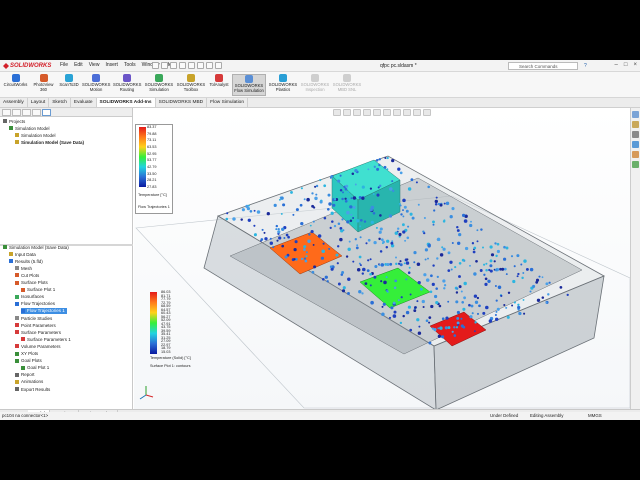 Image resolution: width=640 pixels, height=480 pixels. What do you see at coordinates (69, 85) in the screenshot?
I see `ribbon-scanto3d: ScanTo3D` at bounding box center [69, 85].